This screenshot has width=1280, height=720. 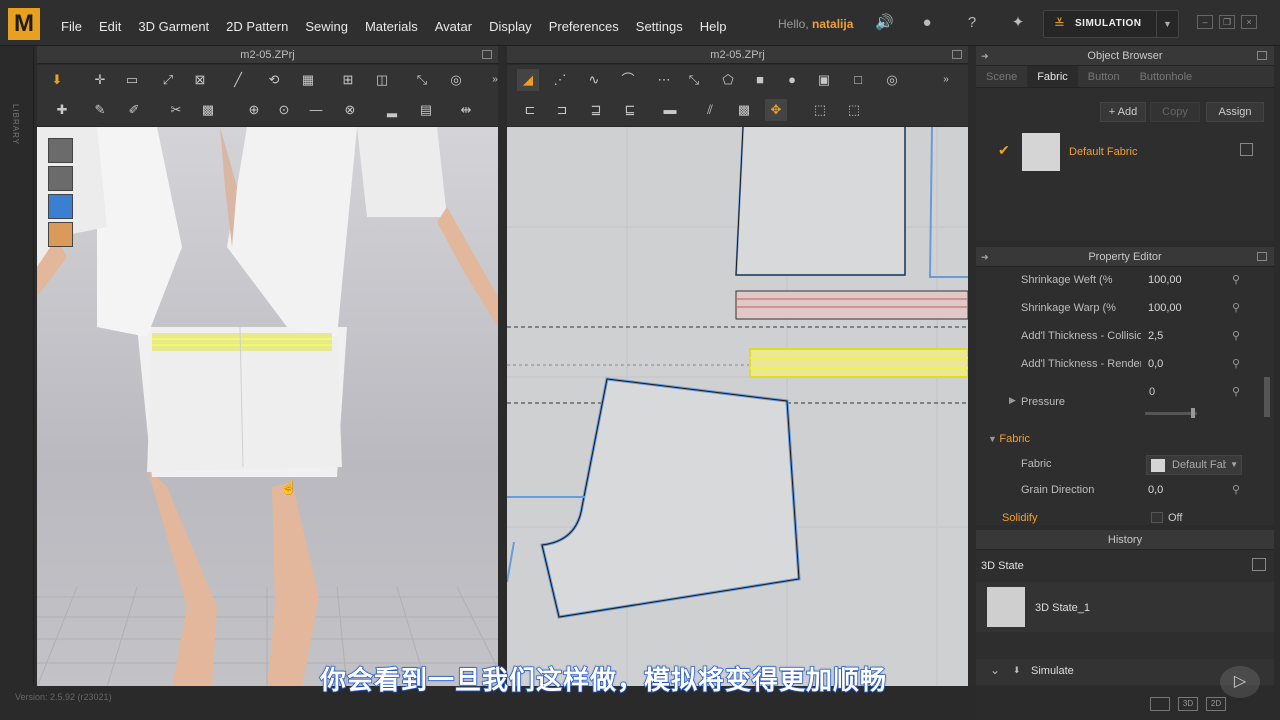 I want to click on assign-button: Assign, so click(x=1235, y=112).